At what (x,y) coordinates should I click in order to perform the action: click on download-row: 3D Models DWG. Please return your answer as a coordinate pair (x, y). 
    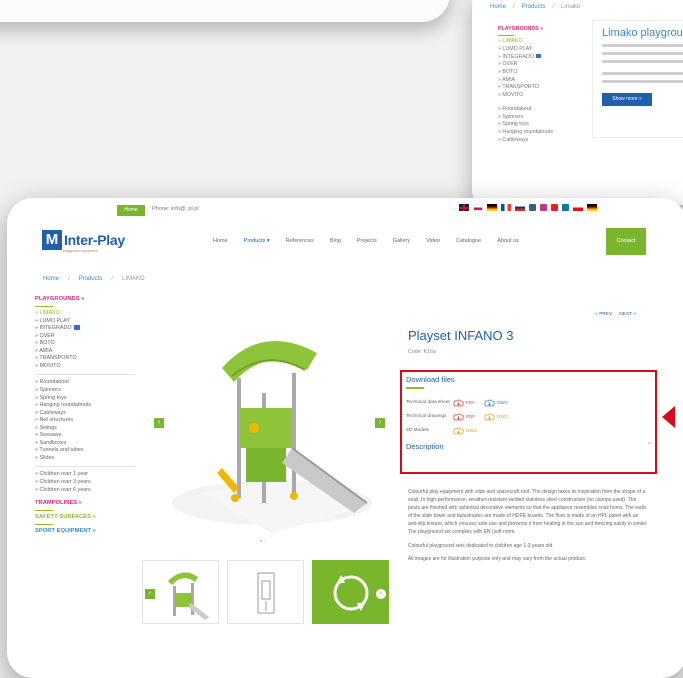
    Looking at the image, I should click on (528, 431).